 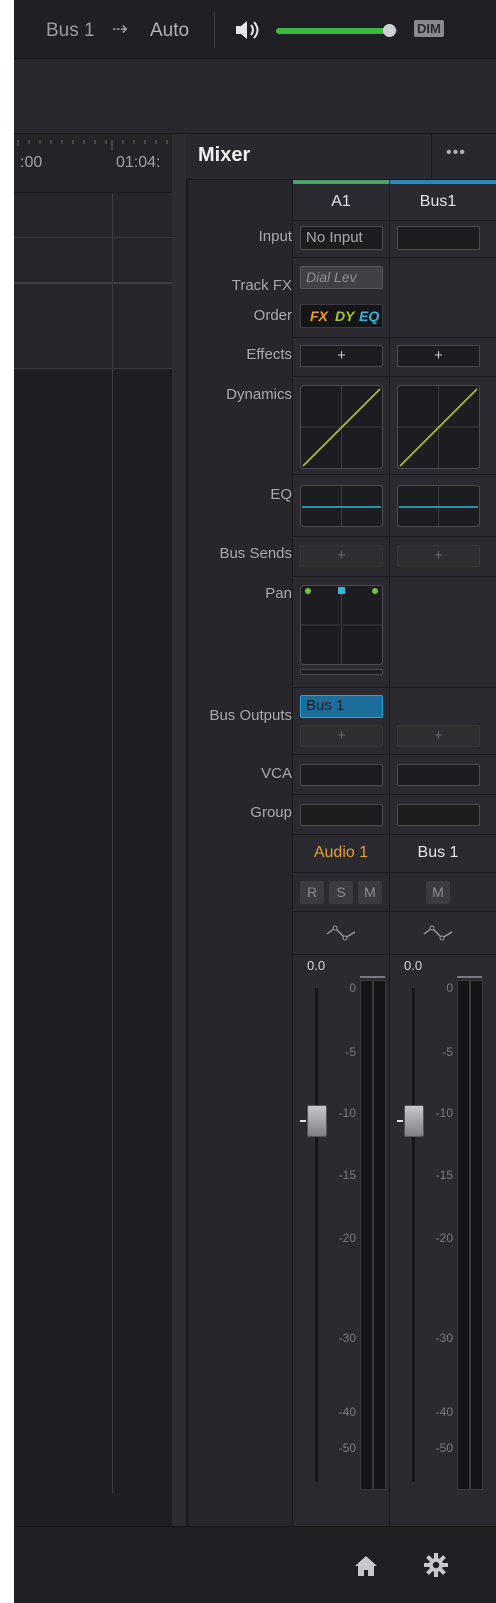 What do you see at coordinates (255, 553) in the screenshot?
I see `label-bus-sends: Bus Sends` at bounding box center [255, 553].